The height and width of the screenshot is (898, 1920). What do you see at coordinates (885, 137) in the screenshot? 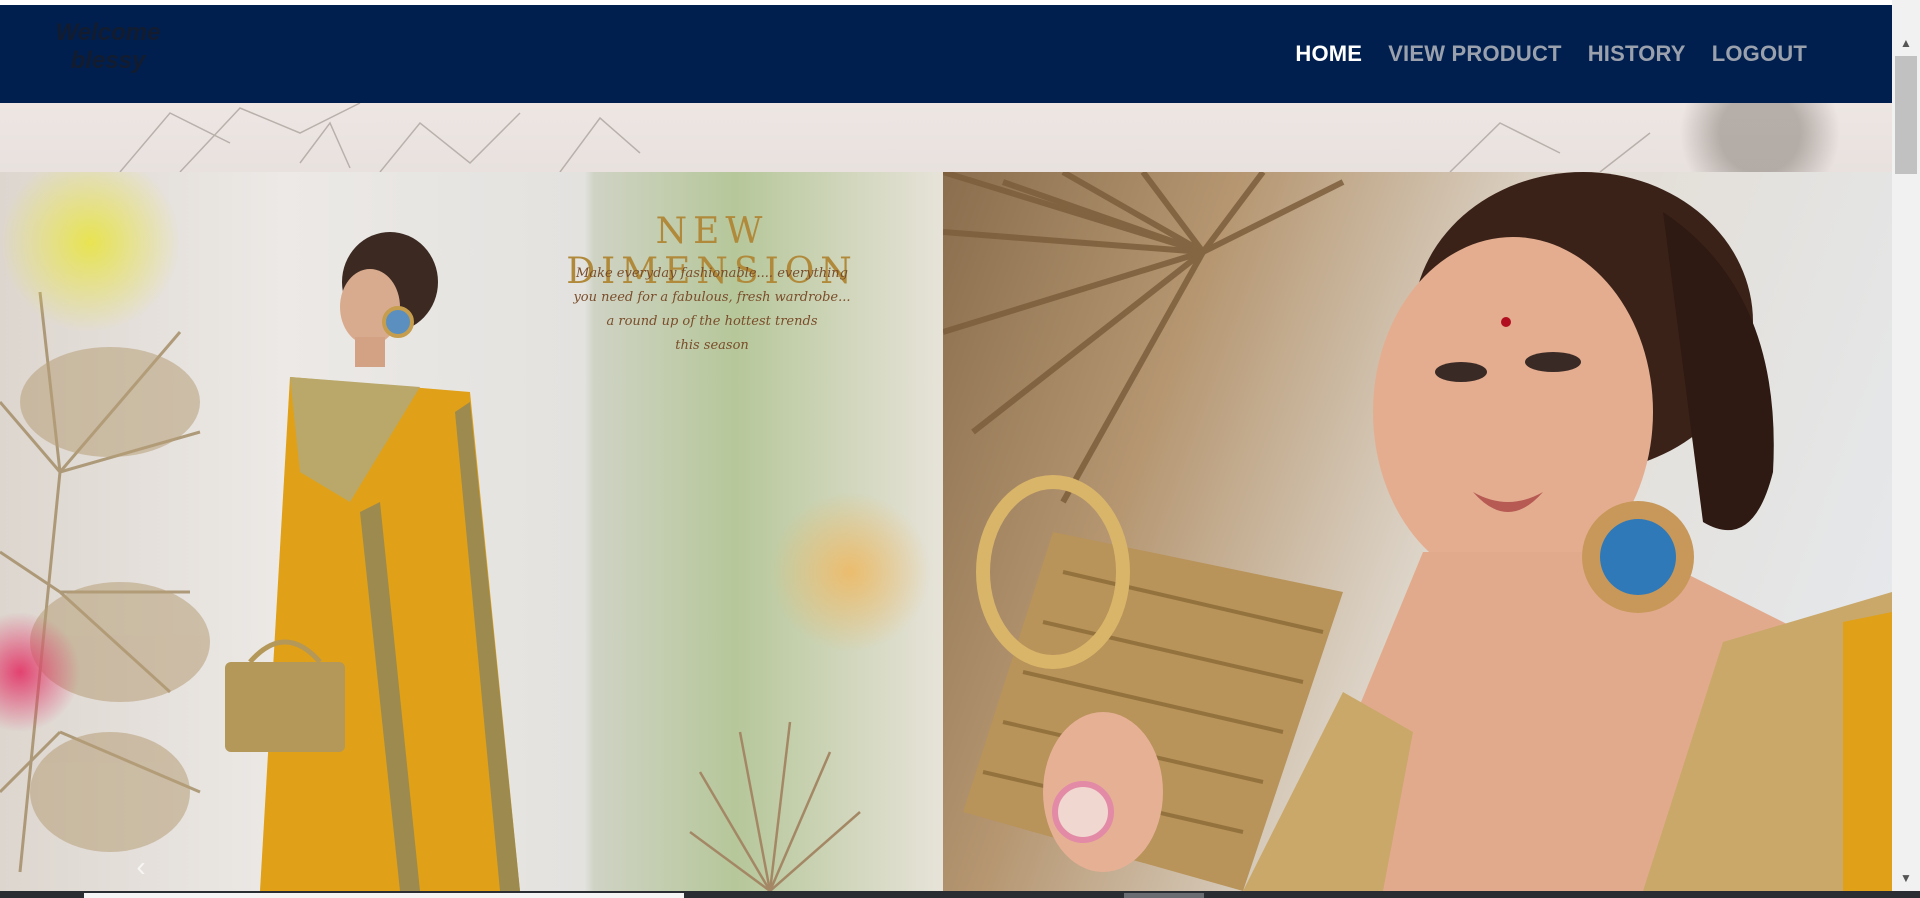
I see `dry-branches-graphic` at bounding box center [885, 137].